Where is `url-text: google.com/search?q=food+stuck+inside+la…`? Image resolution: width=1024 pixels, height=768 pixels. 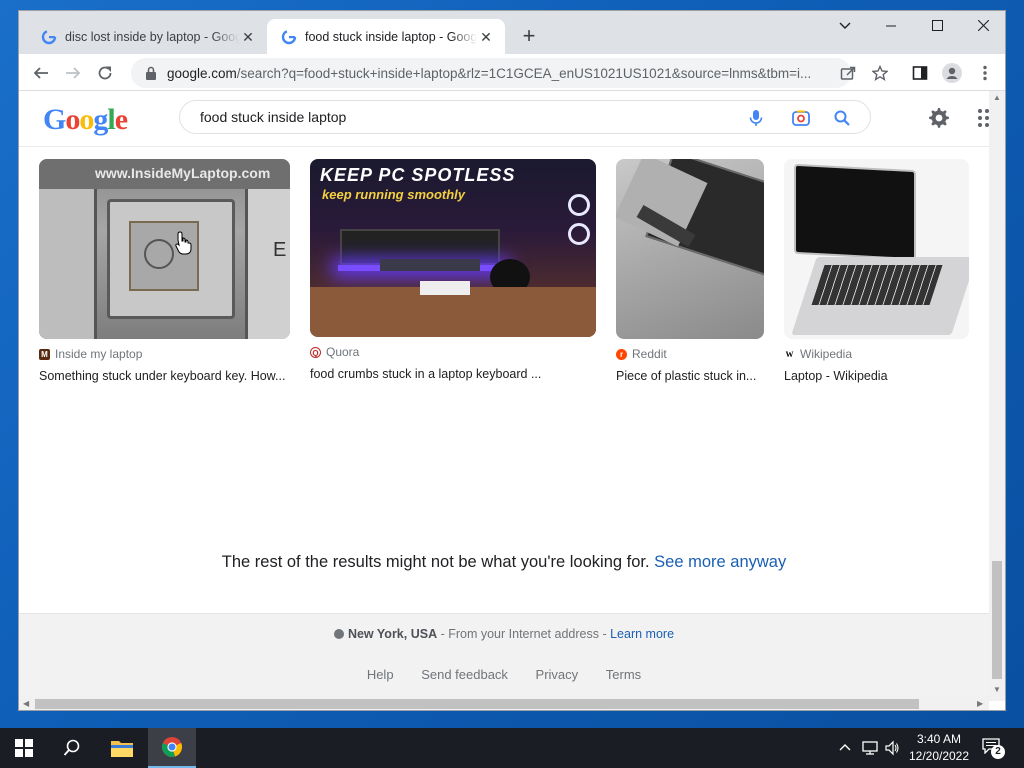
url-text: google.com/search?q=food+stuck+inside+la… is located at coordinates (489, 73).